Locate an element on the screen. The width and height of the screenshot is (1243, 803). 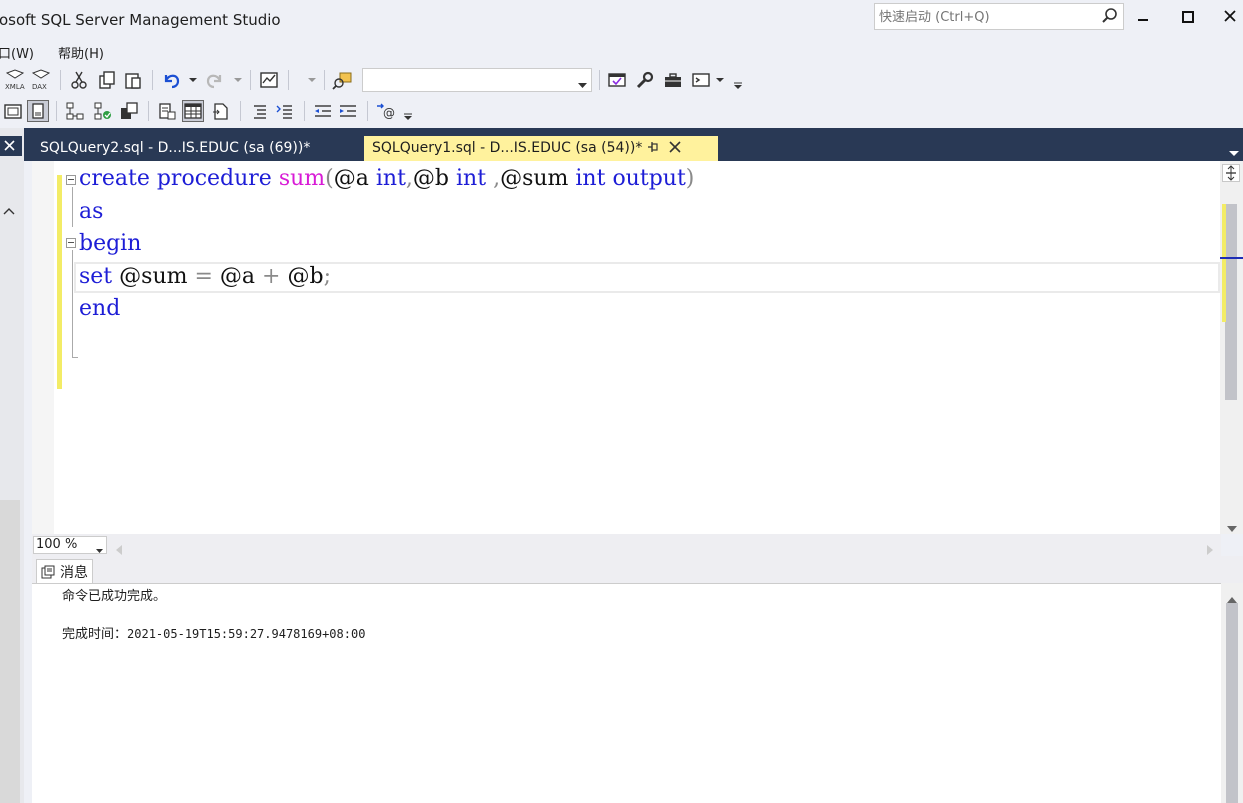
window-title: osoft SQL Server Management Studio is located at coordinates (140, 20).